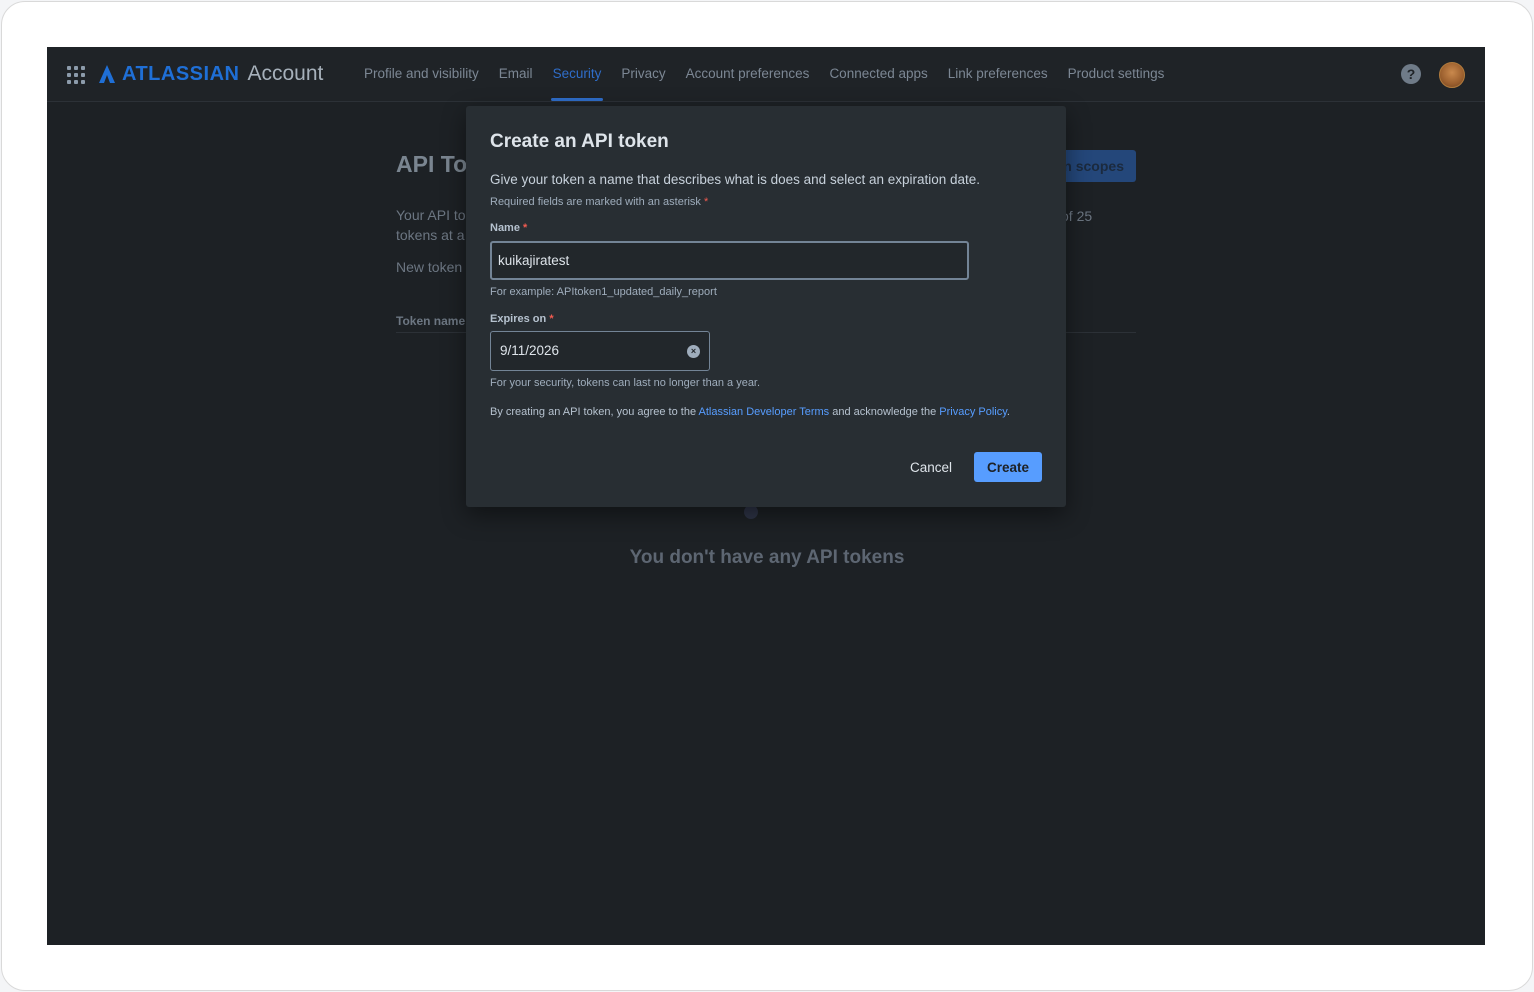 The image size is (1534, 992). Describe the element at coordinates (1008, 412) in the screenshot. I see `terms-suffix: .` at that location.